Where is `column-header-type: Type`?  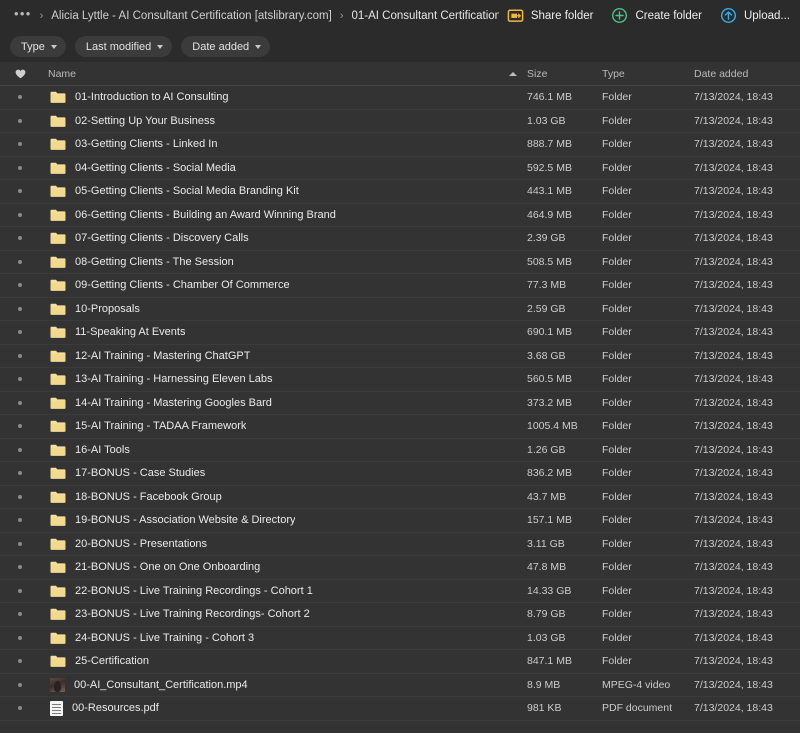
column-header-type: Type is located at coordinates (648, 74).